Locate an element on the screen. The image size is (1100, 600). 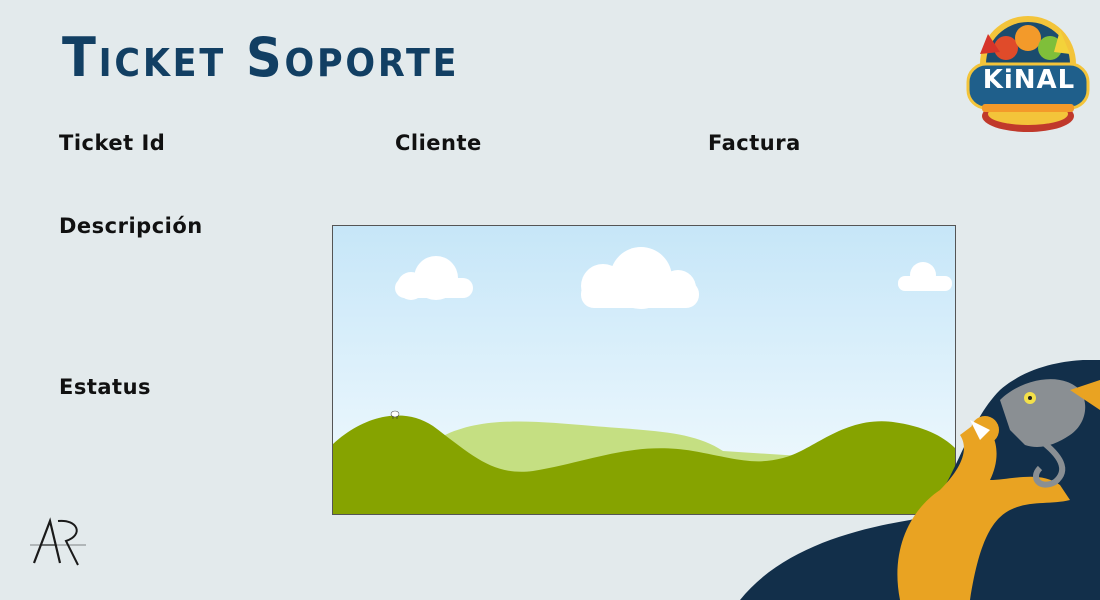
logo-brand-text: KiNAL is located at coordinates (1029, 80).